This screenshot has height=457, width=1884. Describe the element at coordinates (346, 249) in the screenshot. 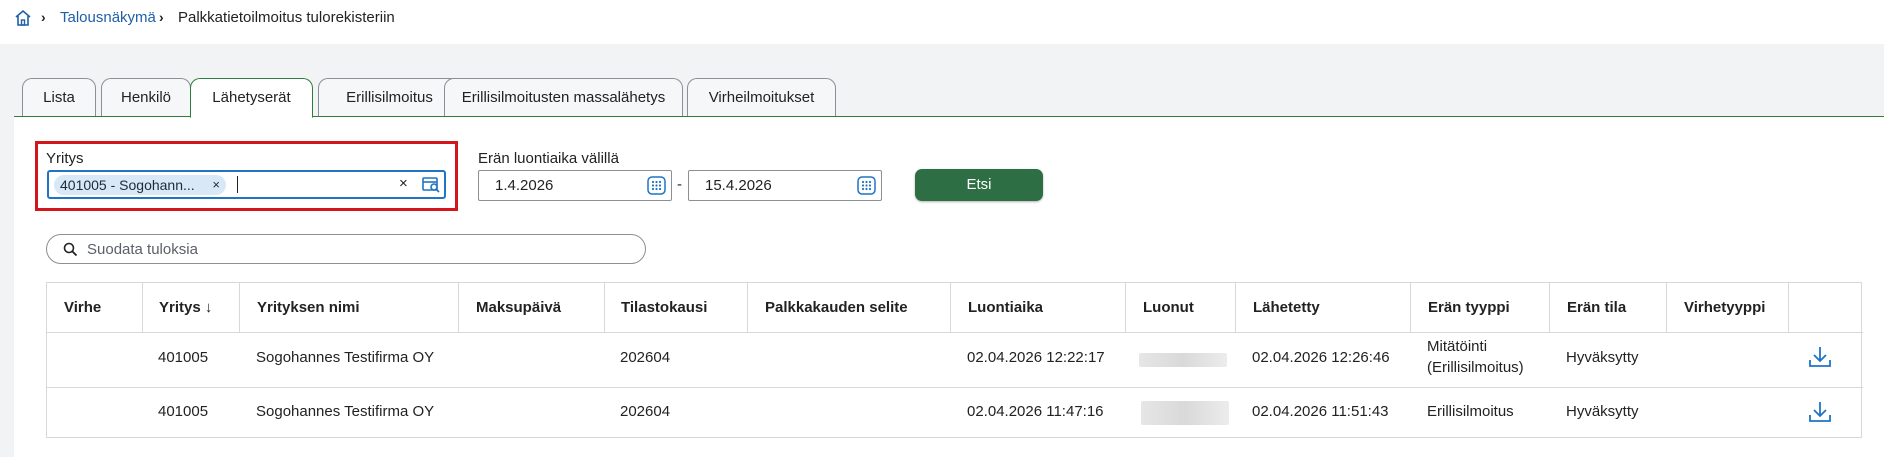

I see `filter-input: Suodata tuloksia` at that location.